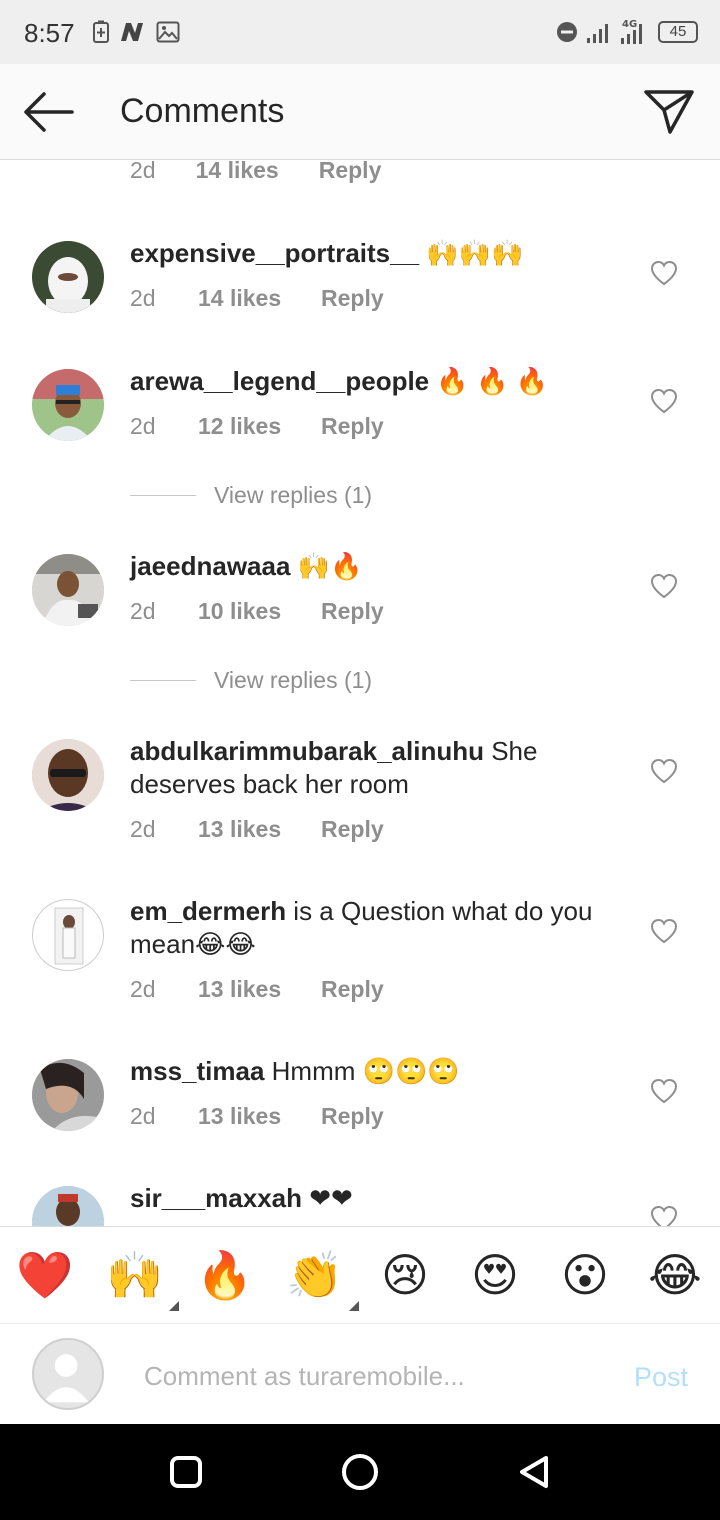  Describe the element at coordinates (327, 1198) in the screenshot. I see `comment-message: ❤❤` at that location.